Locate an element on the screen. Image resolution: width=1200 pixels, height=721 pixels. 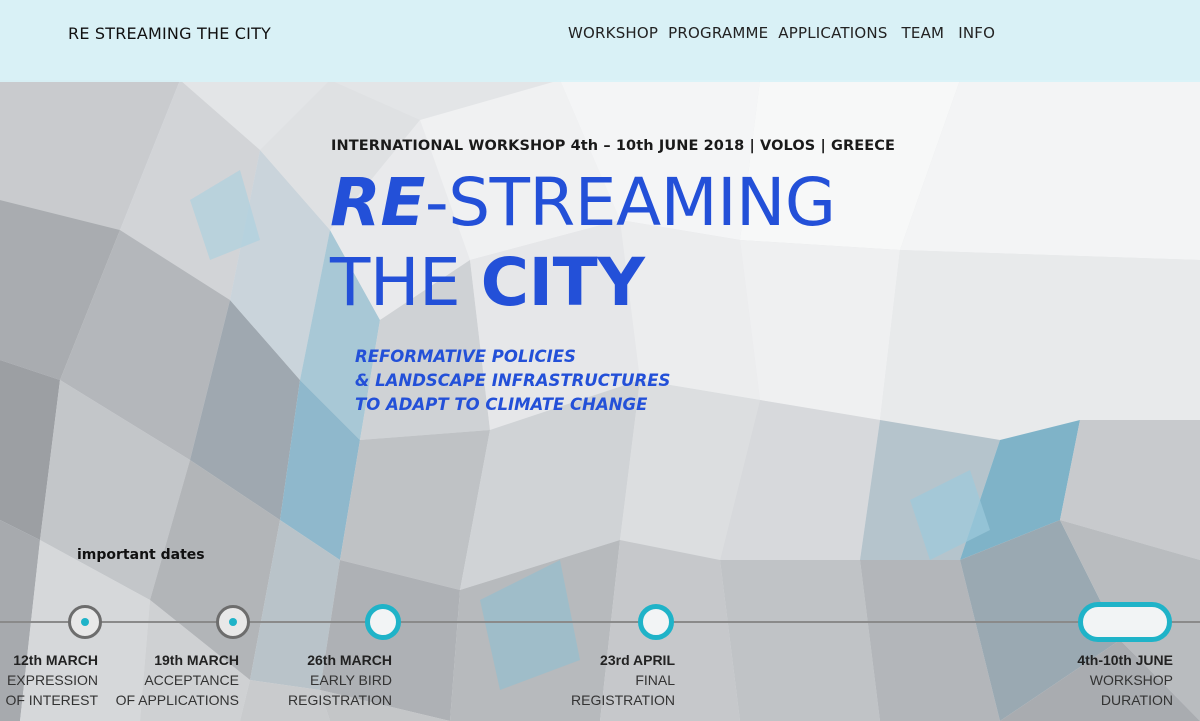
event-date: 26th MARCH is located at coordinates (349, 660).